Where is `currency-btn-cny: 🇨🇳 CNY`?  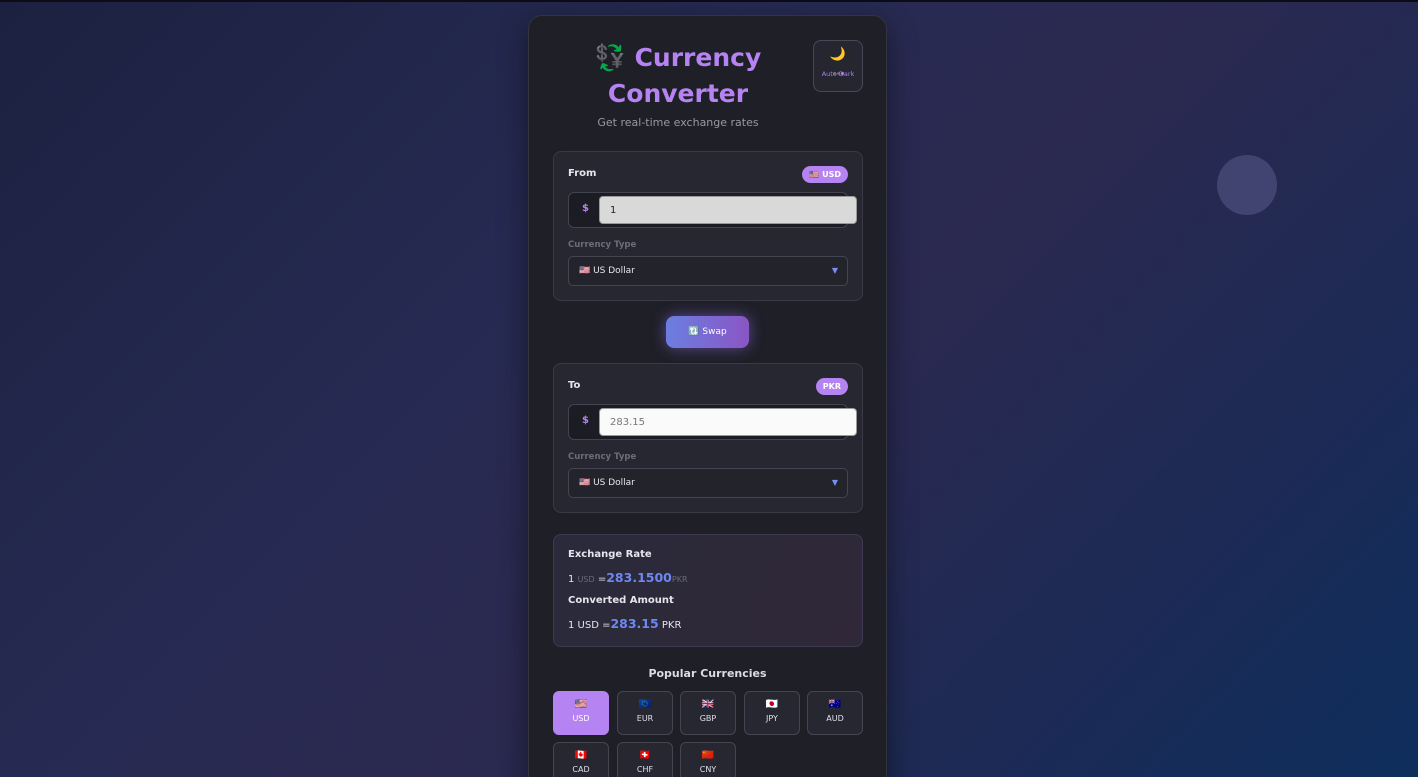
currency-btn-cny: 🇨🇳 CNY is located at coordinates (708, 759).